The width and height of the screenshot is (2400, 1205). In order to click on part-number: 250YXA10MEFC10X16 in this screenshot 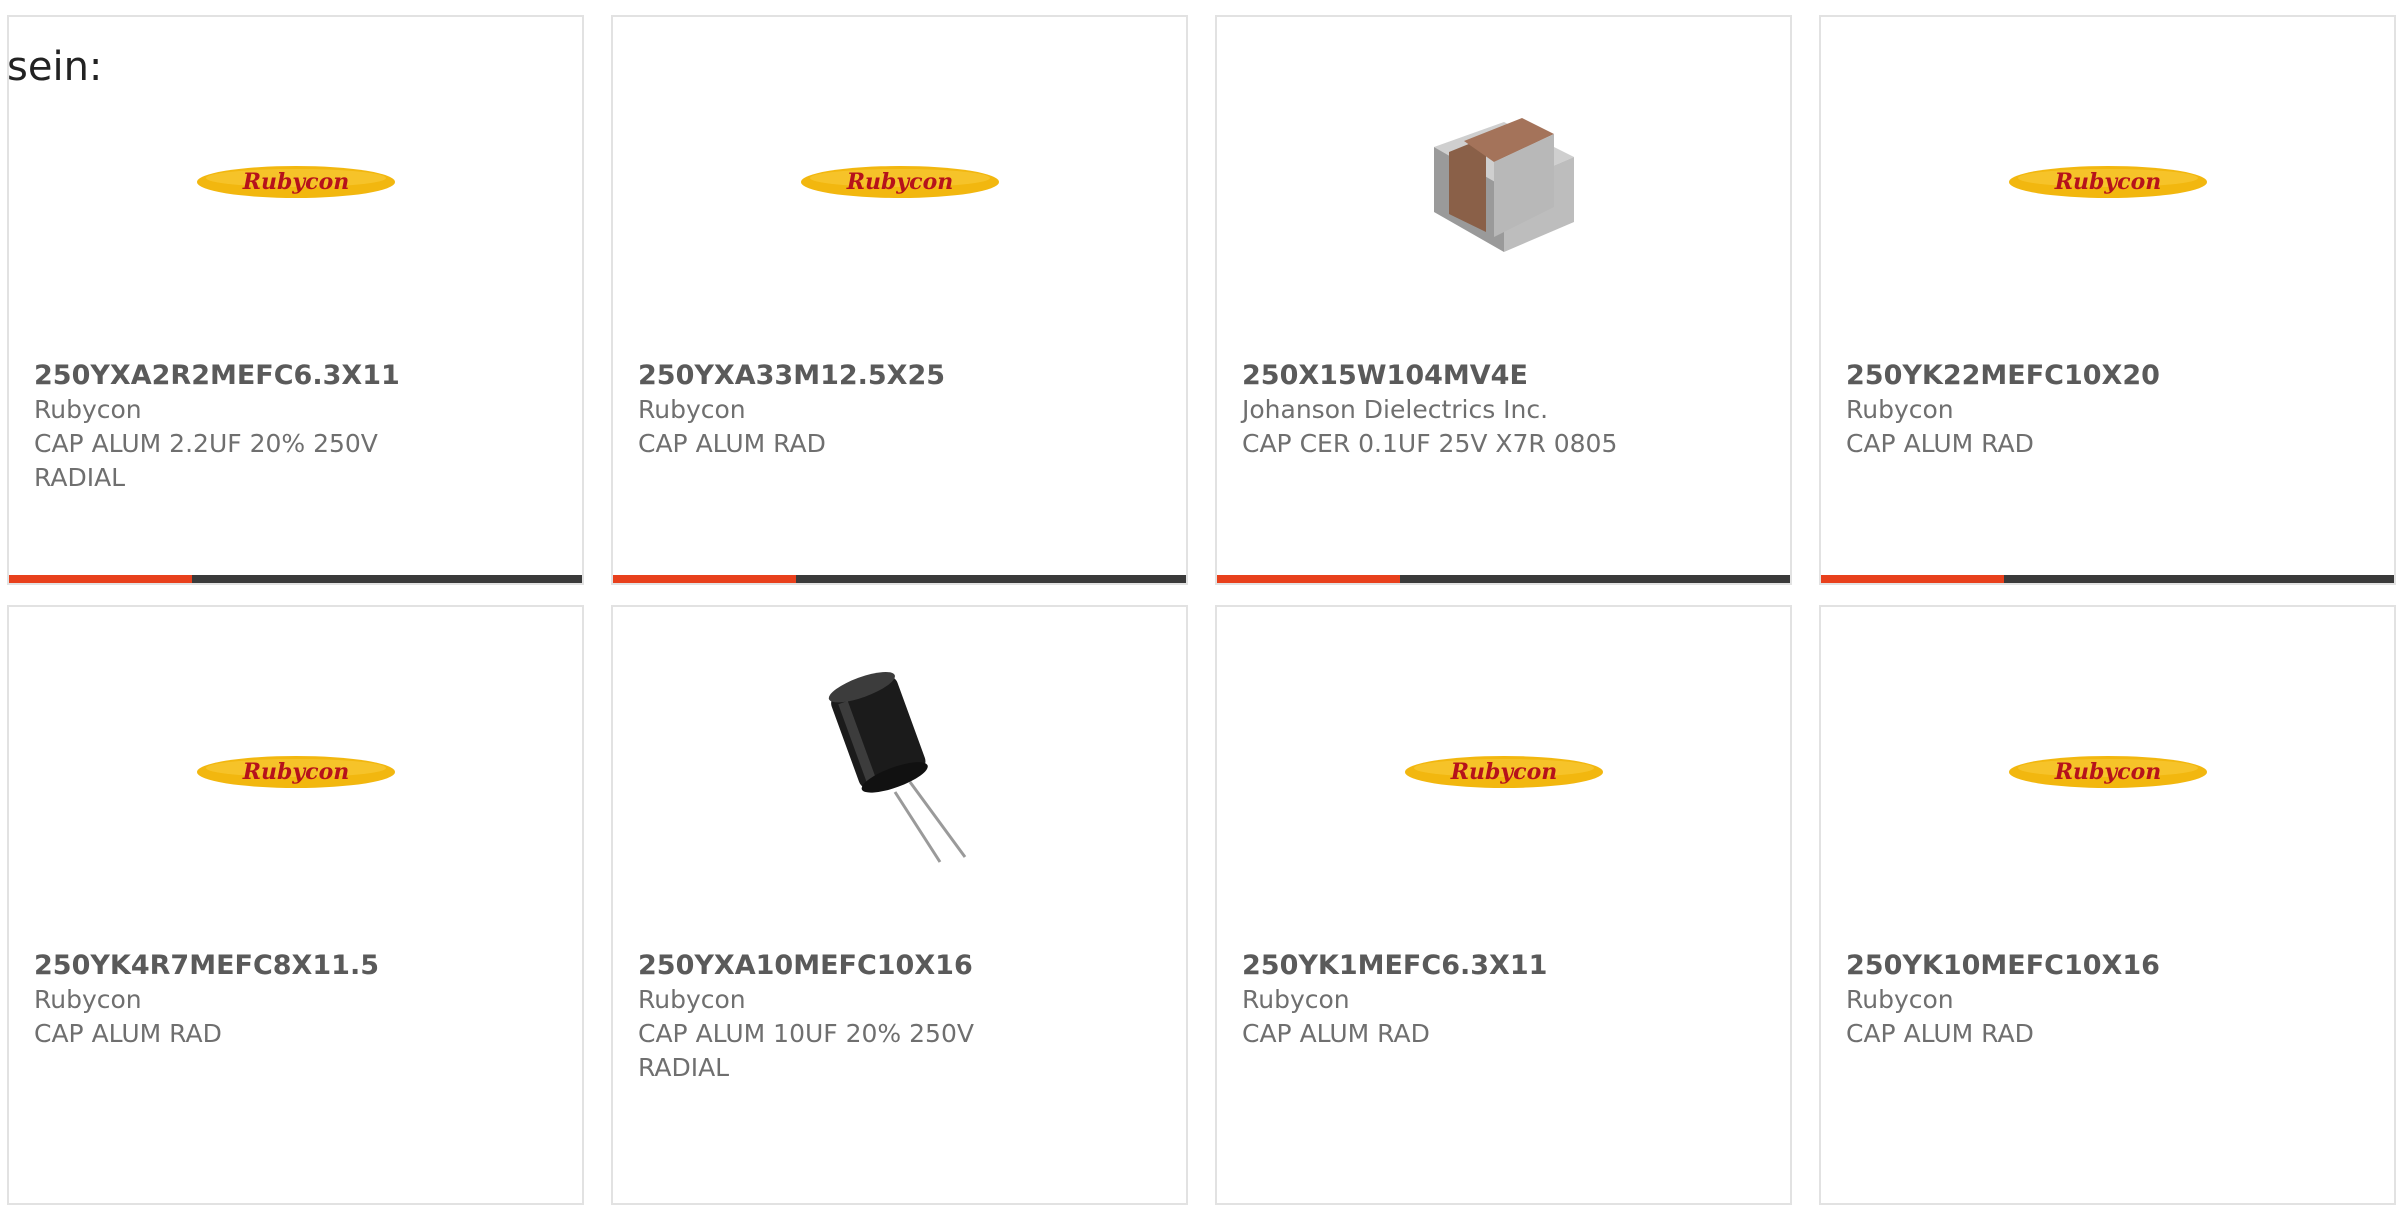, I will do `click(902, 966)`.